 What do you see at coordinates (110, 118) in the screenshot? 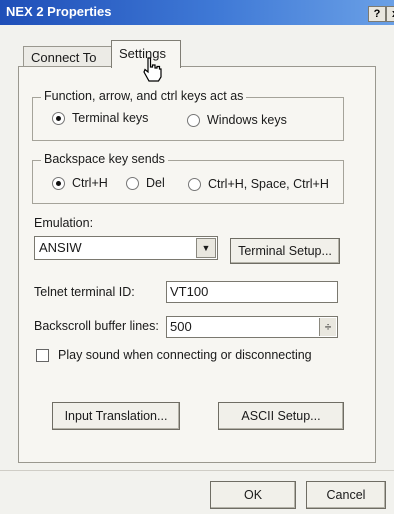
I see `radio-label: Terminal keys` at bounding box center [110, 118].